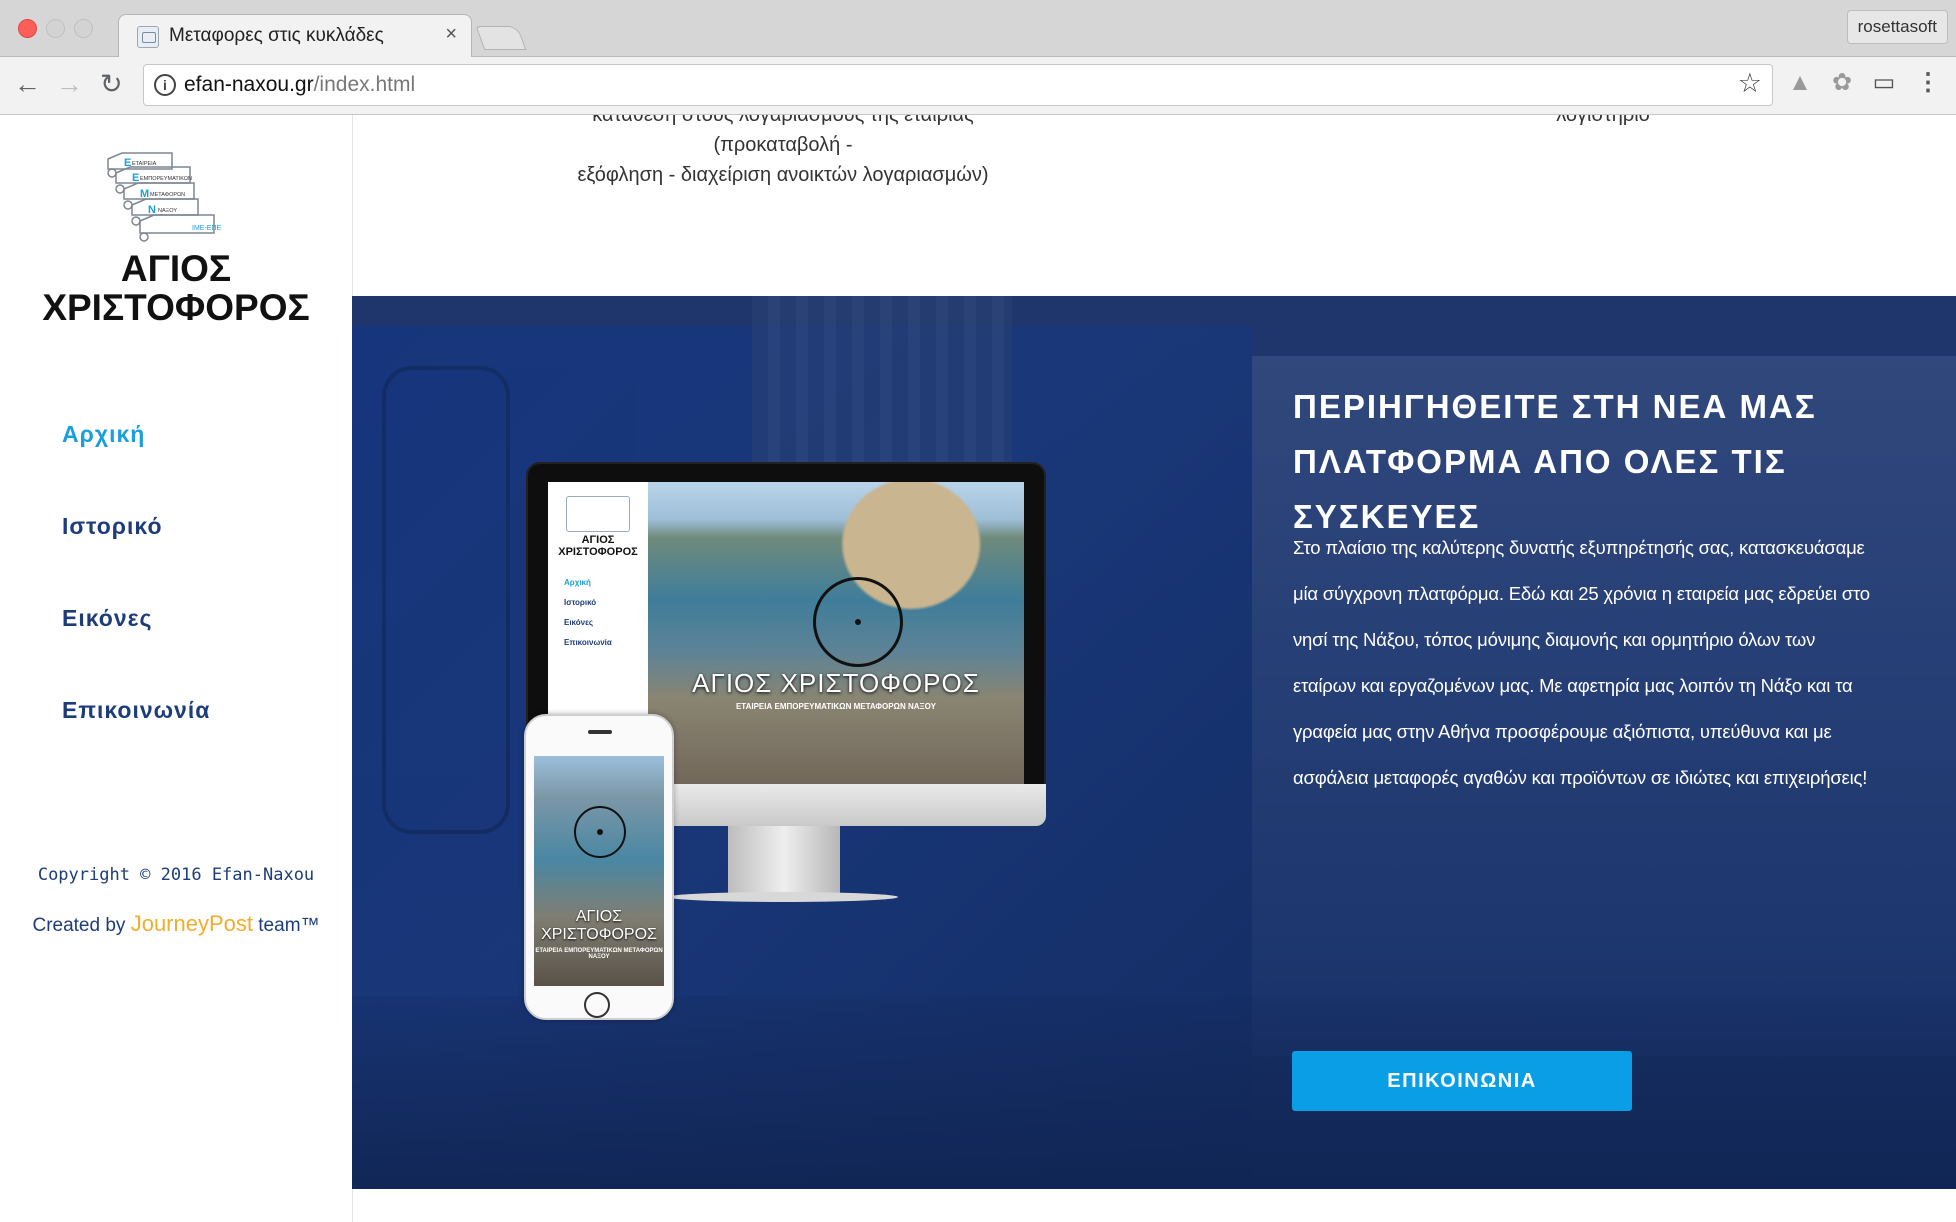 The width and height of the screenshot is (1956, 1222). What do you see at coordinates (167, 211) in the screenshot?
I see `svg-text: ΝΑΞΟΥ` at bounding box center [167, 211].